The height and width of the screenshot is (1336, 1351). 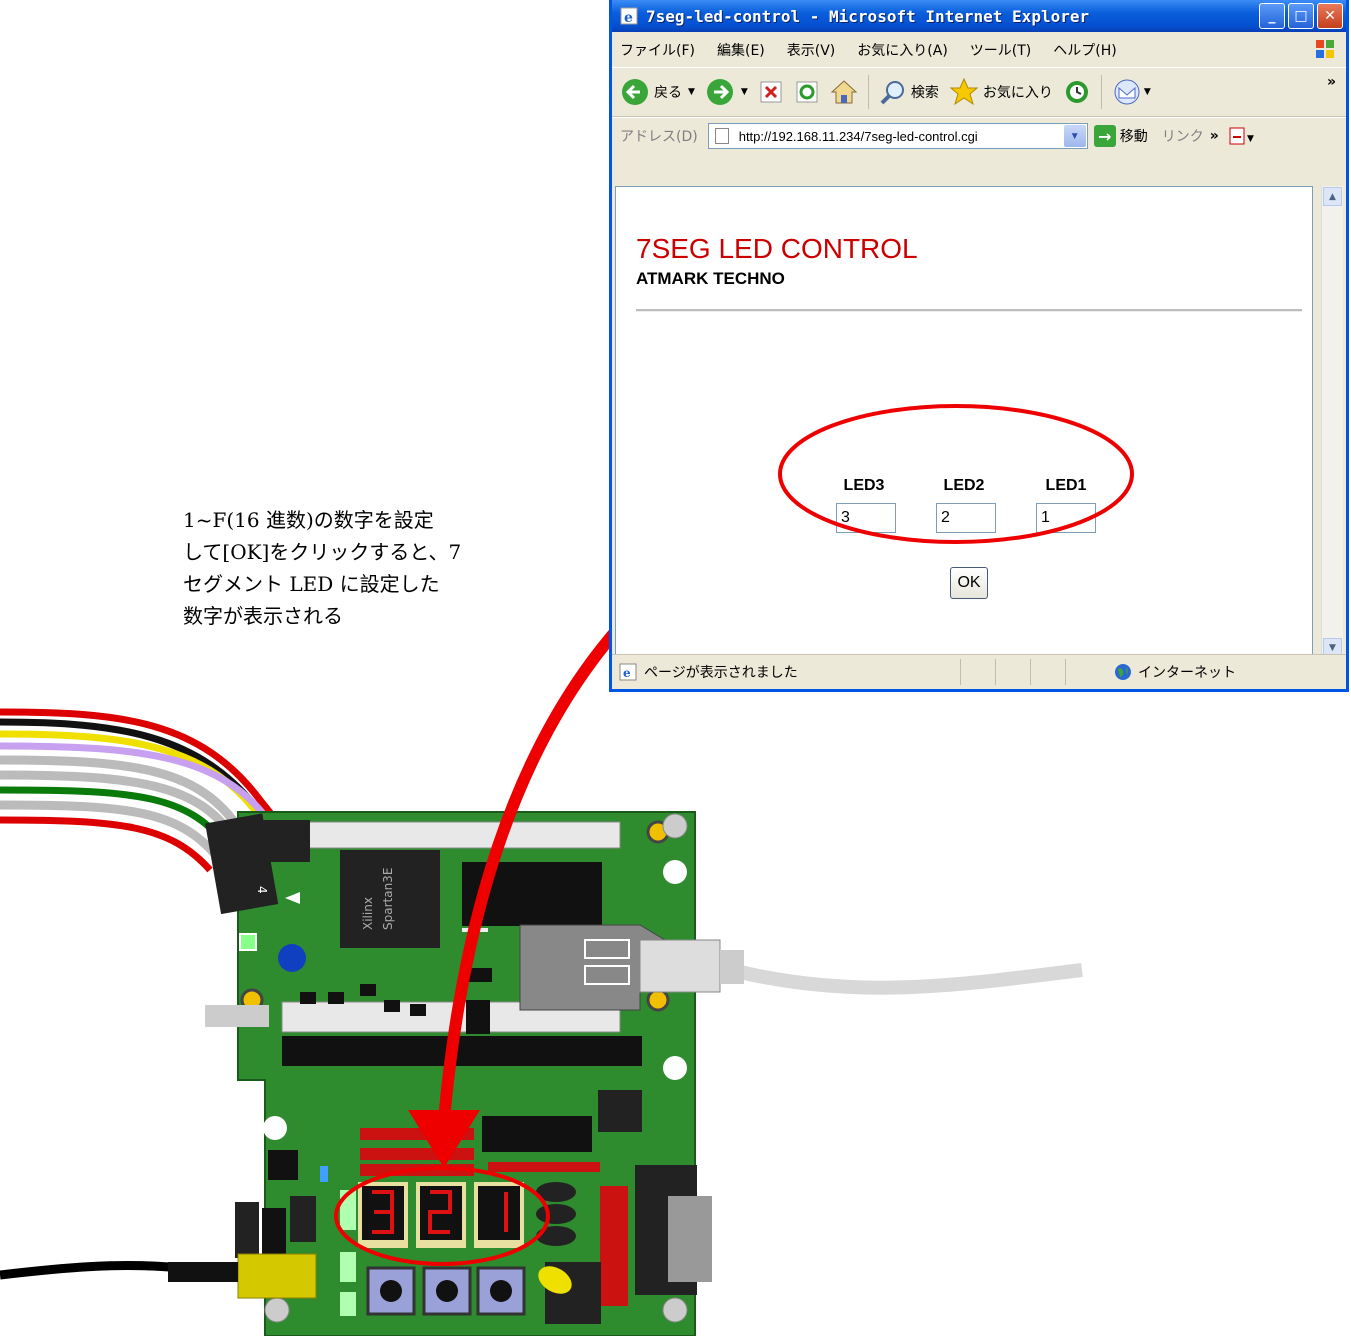 I want to click on back-arrow-icon, so click(x=635, y=92).